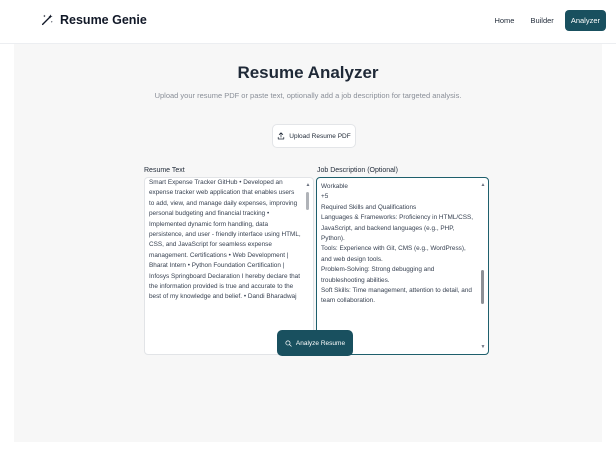 The image size is (616, 452). I want to click on nav-analyzer-link: Analyzer, so click(585, 20).